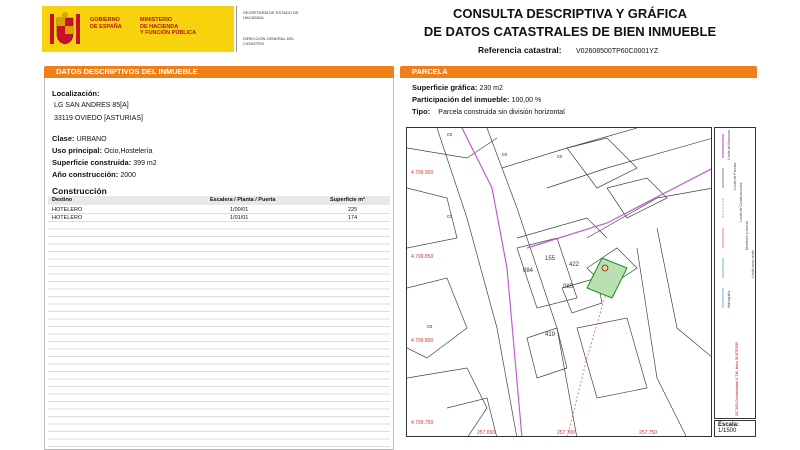 The height and width of the screenshot is (450, 800). Describe the element at coordinates (77, 150) in the screenshot. I see `uso-label: Uso principal:` at that location.